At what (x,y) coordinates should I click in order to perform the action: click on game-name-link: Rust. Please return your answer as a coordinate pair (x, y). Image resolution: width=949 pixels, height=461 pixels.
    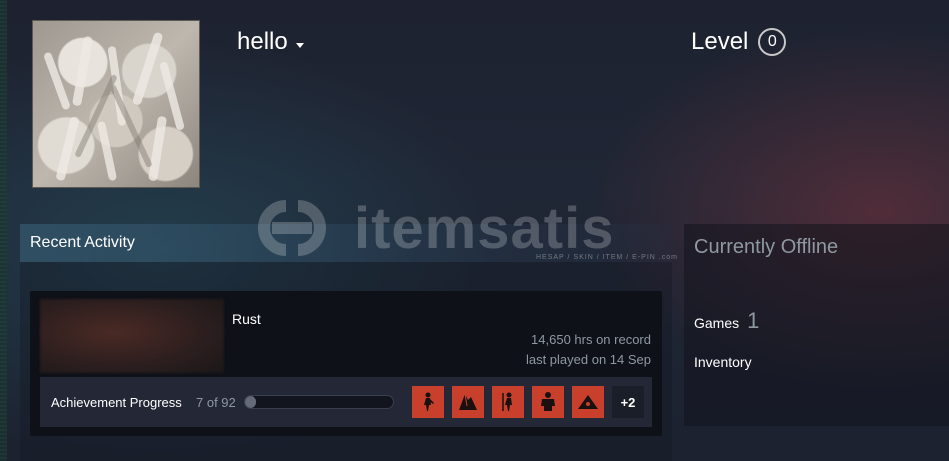
    Looking at the image, I should click on (246, 319).